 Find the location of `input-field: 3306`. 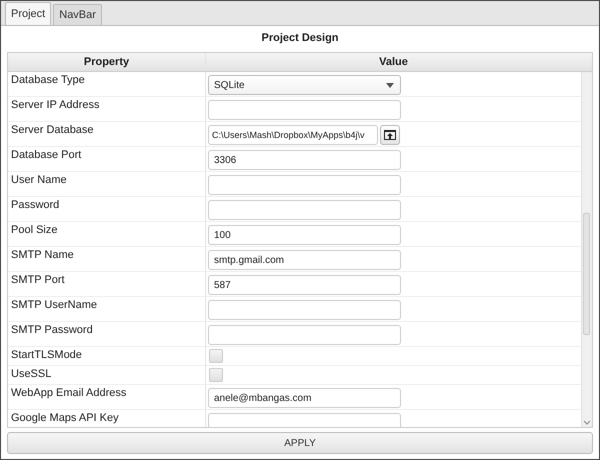

input-field: 3306 is located at coordinates (304, 160).